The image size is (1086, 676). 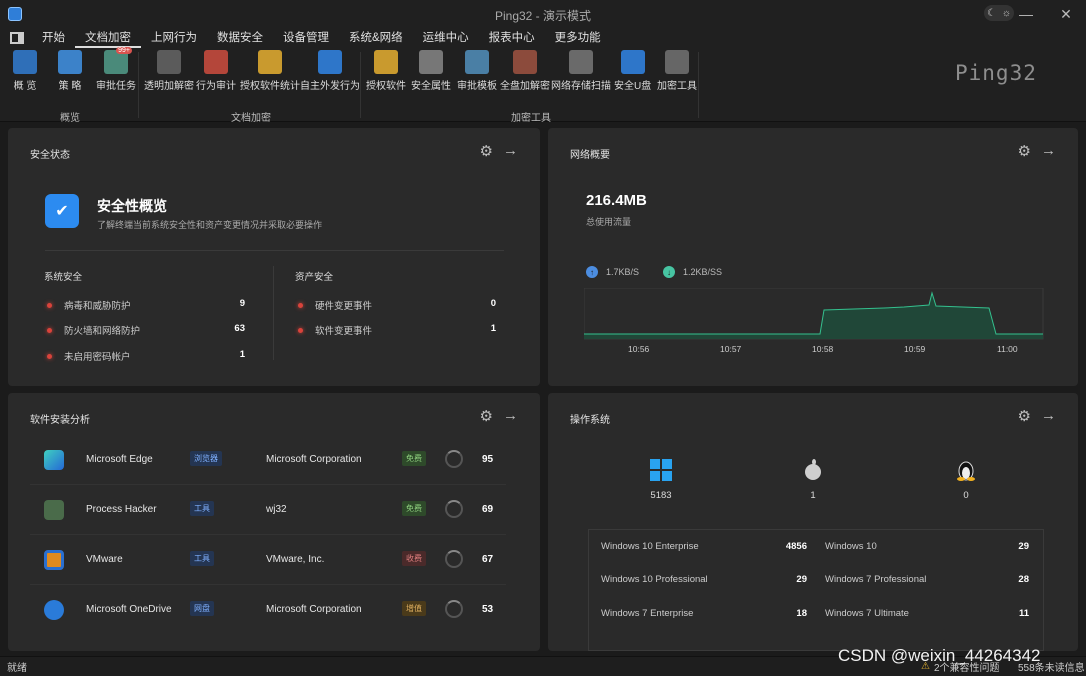 What do you see at coordinates (647, 613) in the screenshot?
I see `os-name: Windows 7 Enterprise` at bounding box center [647, 613].